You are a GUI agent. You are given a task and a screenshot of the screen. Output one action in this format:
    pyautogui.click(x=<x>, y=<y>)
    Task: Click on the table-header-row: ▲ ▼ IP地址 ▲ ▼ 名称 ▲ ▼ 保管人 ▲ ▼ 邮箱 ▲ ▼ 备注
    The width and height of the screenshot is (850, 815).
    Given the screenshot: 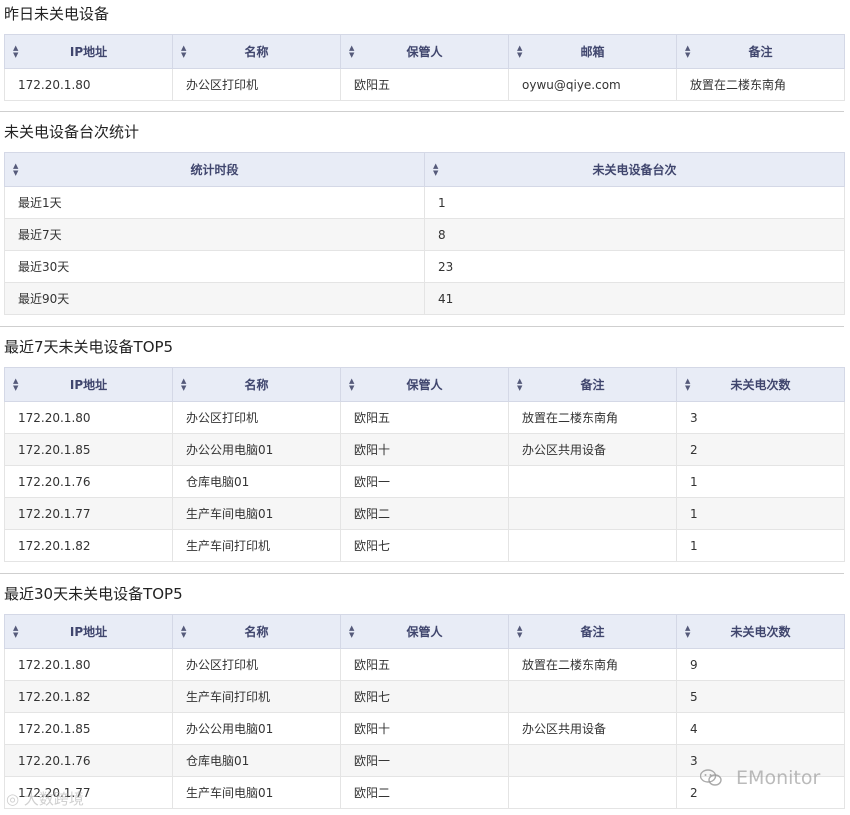 What is the action you would take?
    pyautogui.click(x=424, y=51)
    